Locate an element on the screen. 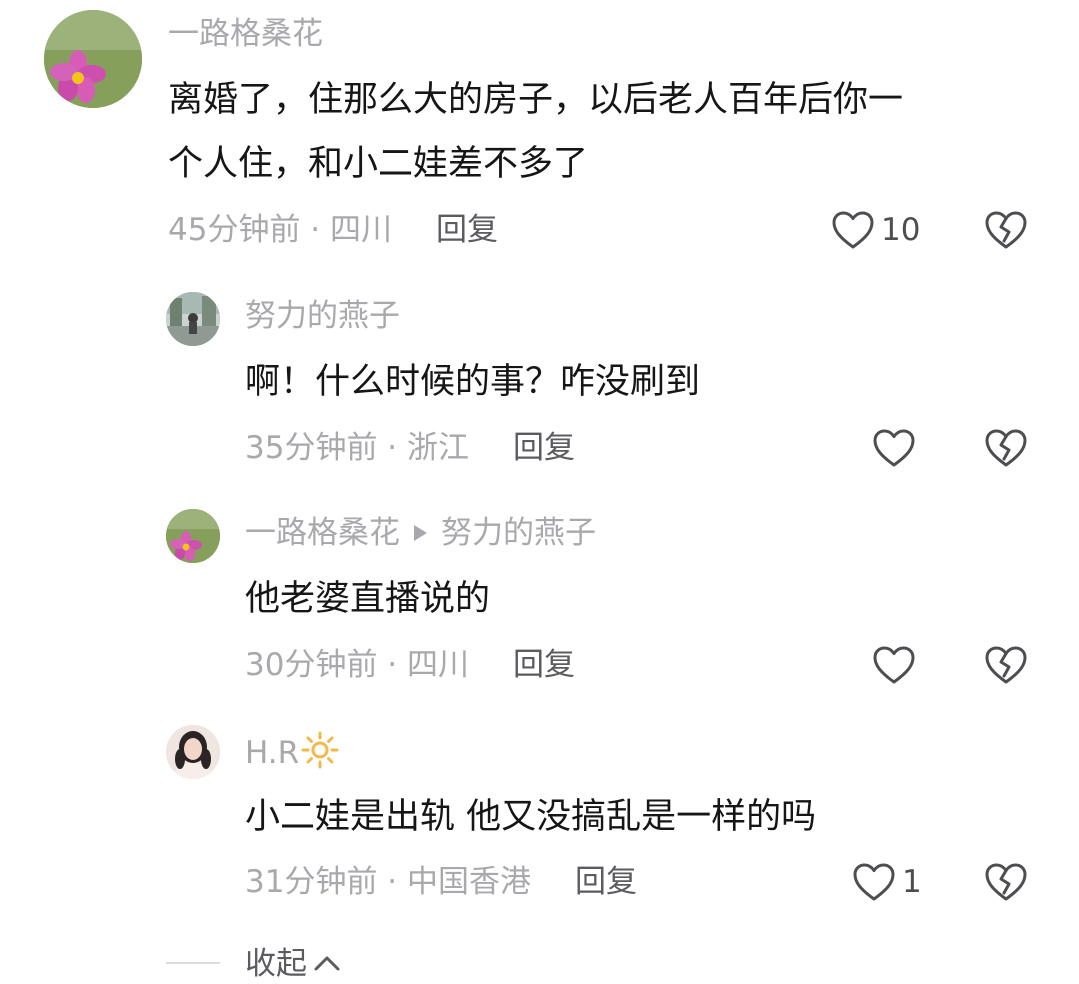  like-count: 10 is located at coordinates (901, 230).